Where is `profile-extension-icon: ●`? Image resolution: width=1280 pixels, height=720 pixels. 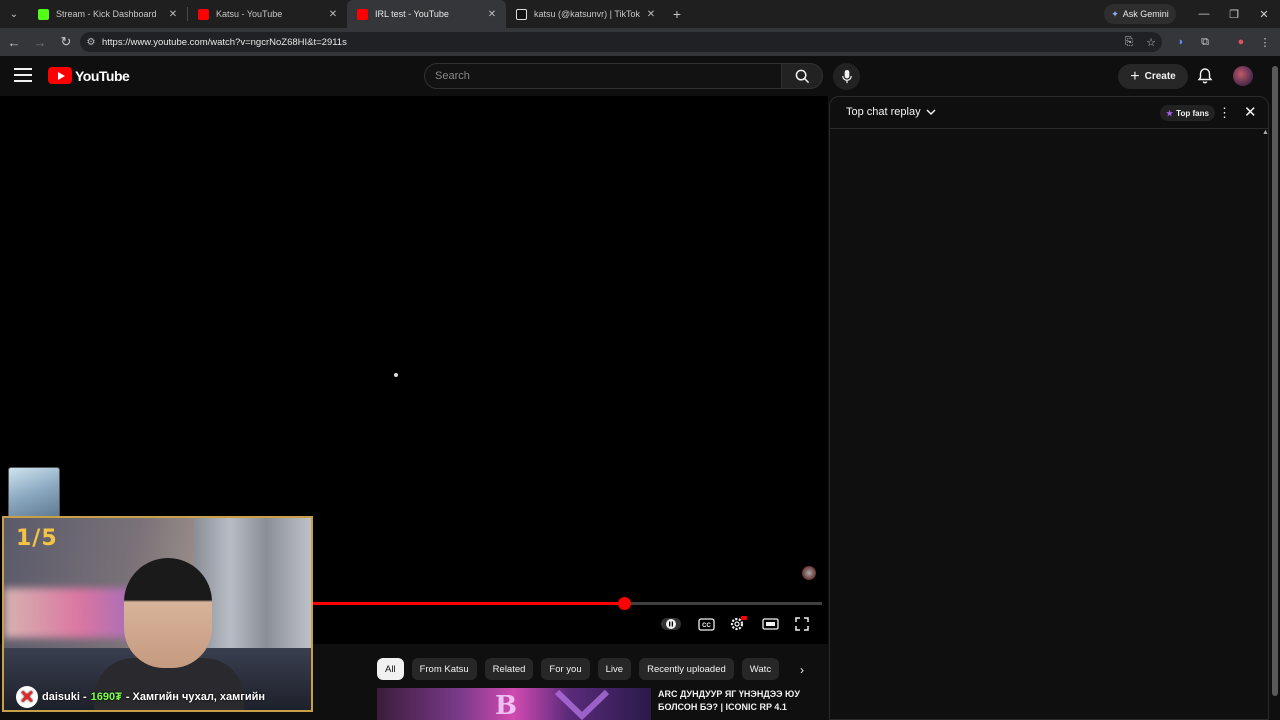 profile-extension-icon: ● is located at coordinates (1241, 42).